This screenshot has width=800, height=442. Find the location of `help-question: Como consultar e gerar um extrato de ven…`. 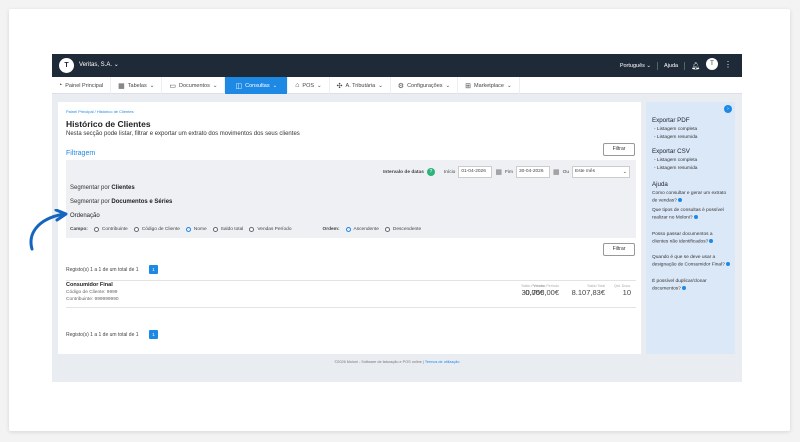

help-question: Como consultar e gerar um extrato de ven… is located at coordinates (691, 197).